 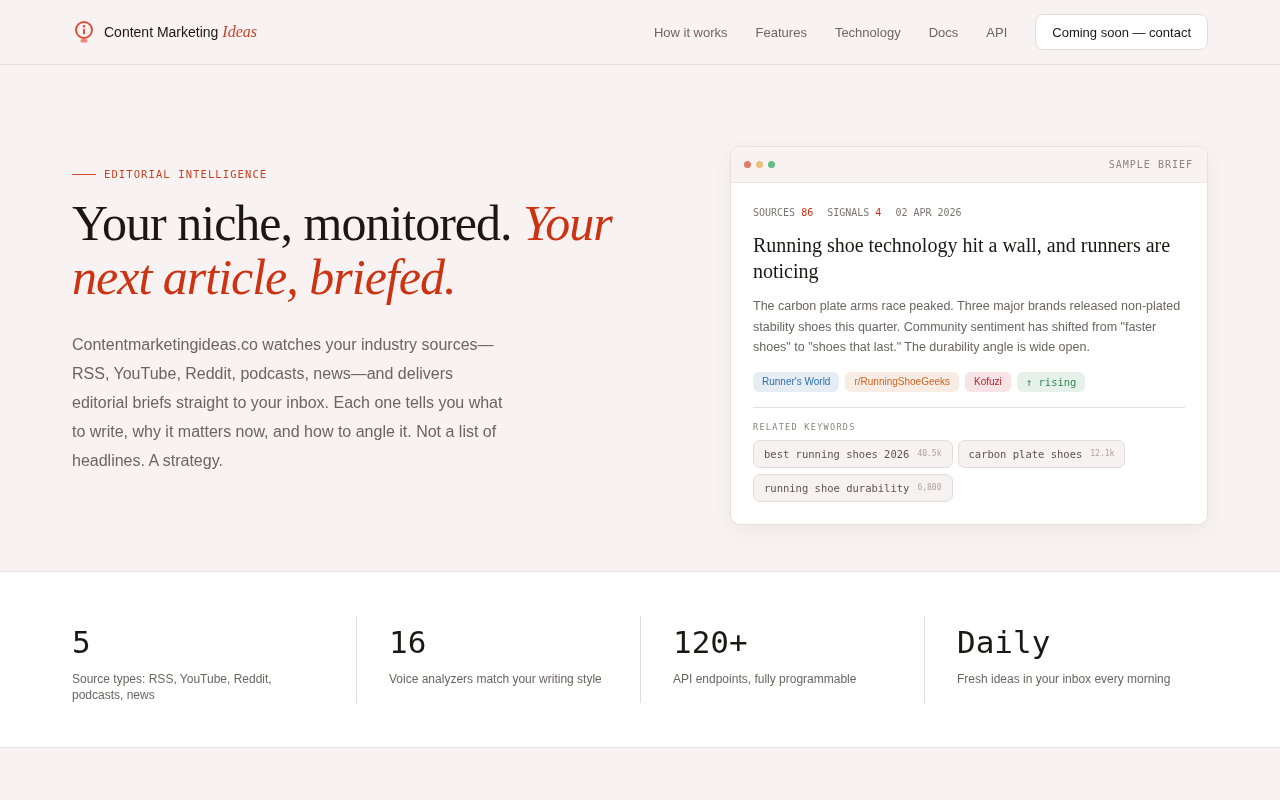 What do you see at coordinates (84, 32) in the screenshot?
I see `lightbulb-info-icon` at bounding box center [84, 32].